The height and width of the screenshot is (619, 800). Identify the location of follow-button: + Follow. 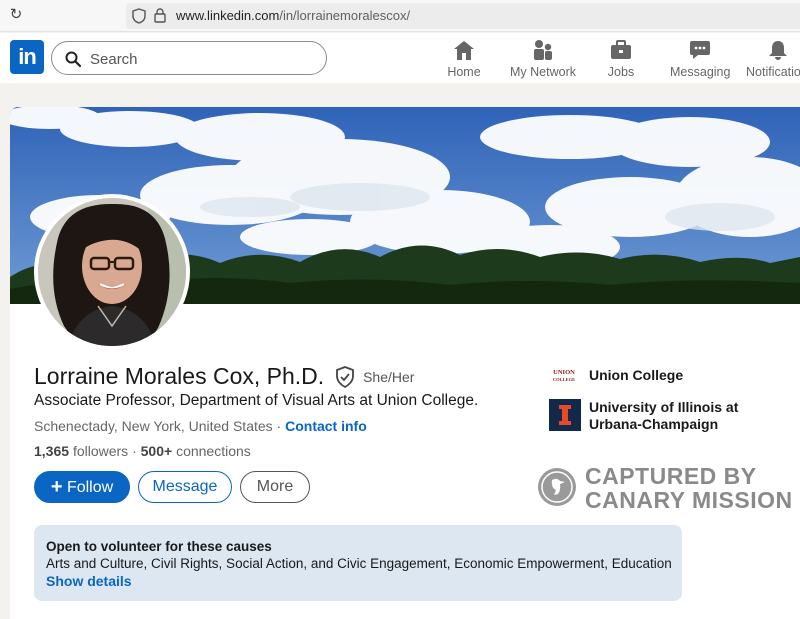
(82, 487).